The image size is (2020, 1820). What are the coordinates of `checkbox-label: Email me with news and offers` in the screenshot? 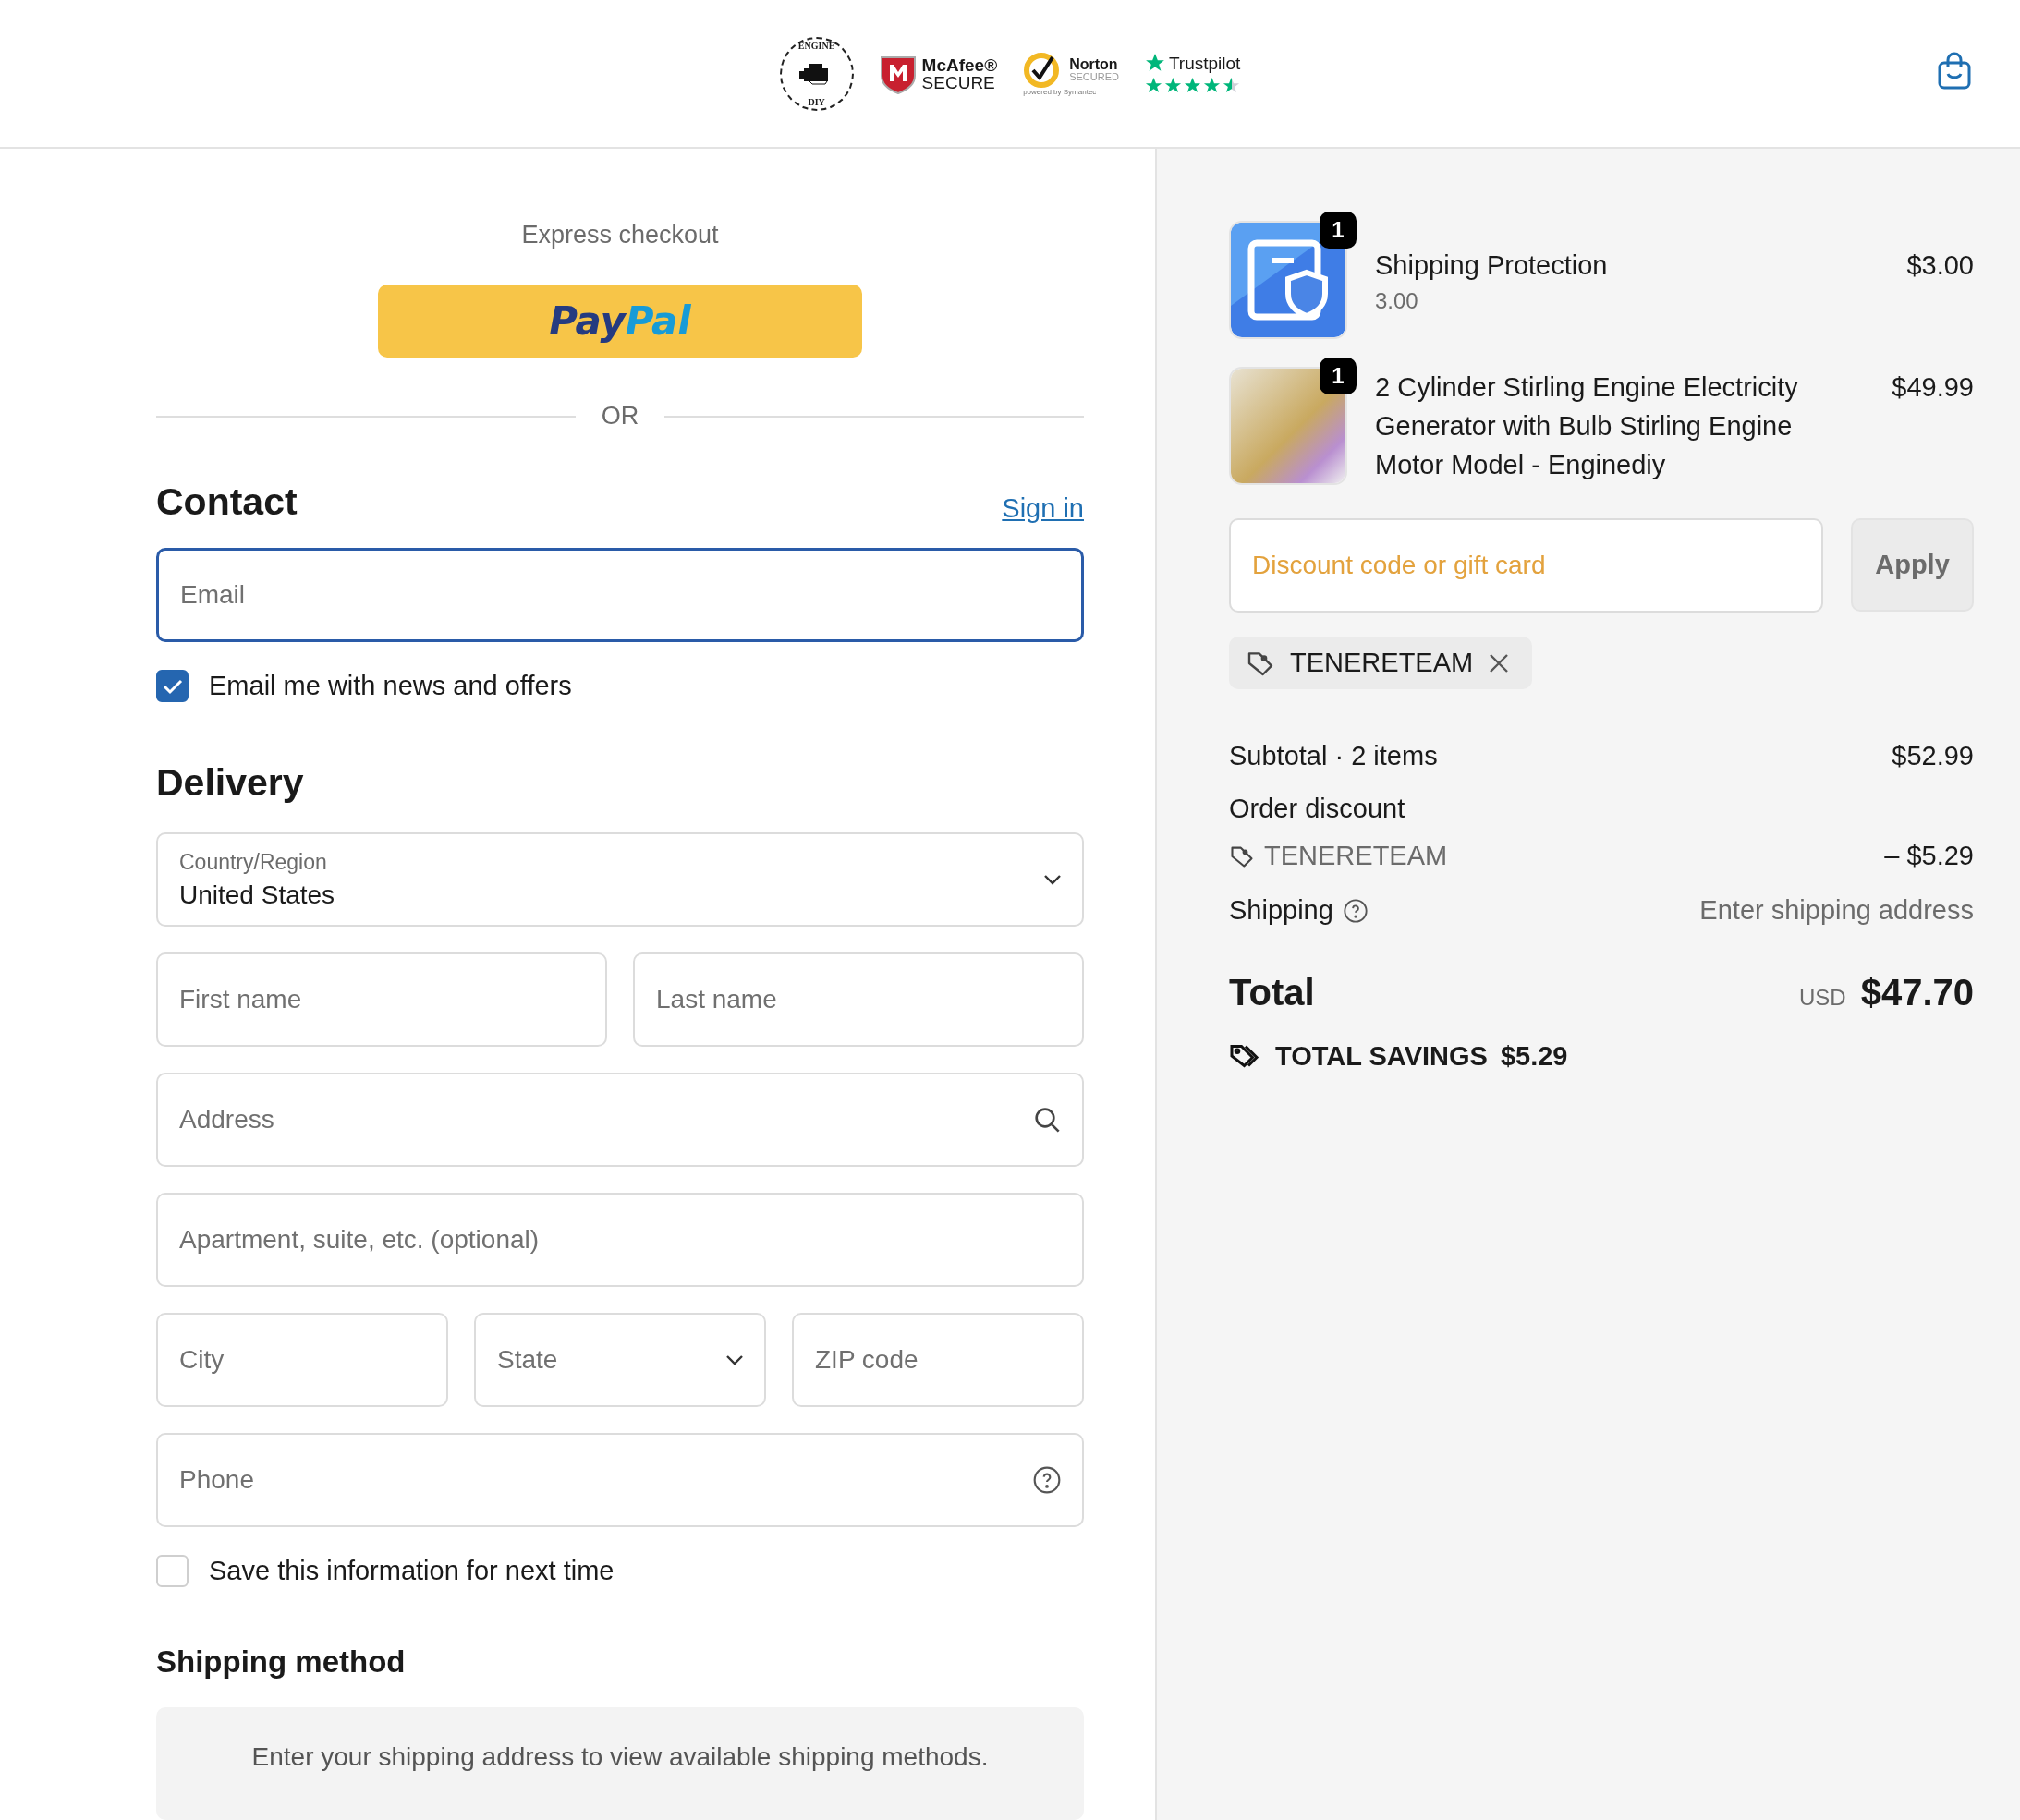 It's located at (391, 686).